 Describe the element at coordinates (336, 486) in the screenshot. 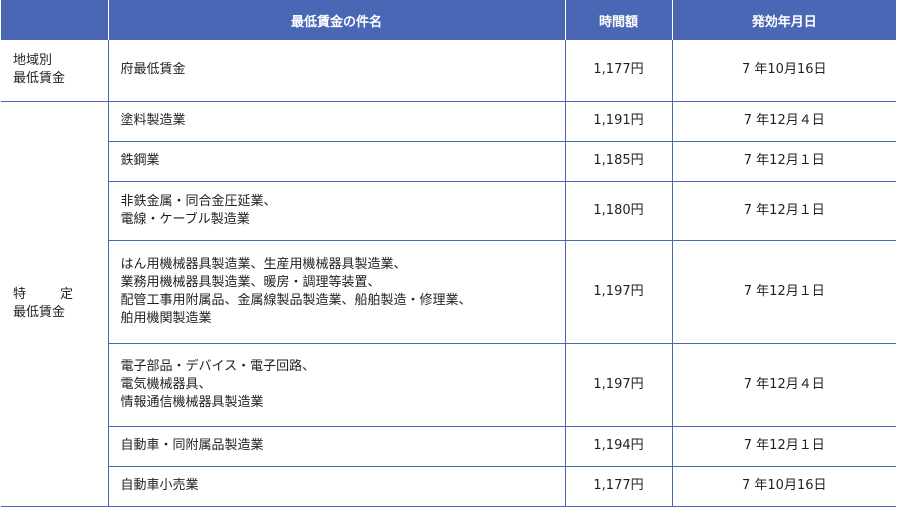

I see `wage-name-cell: 自動車小売業` at that location.